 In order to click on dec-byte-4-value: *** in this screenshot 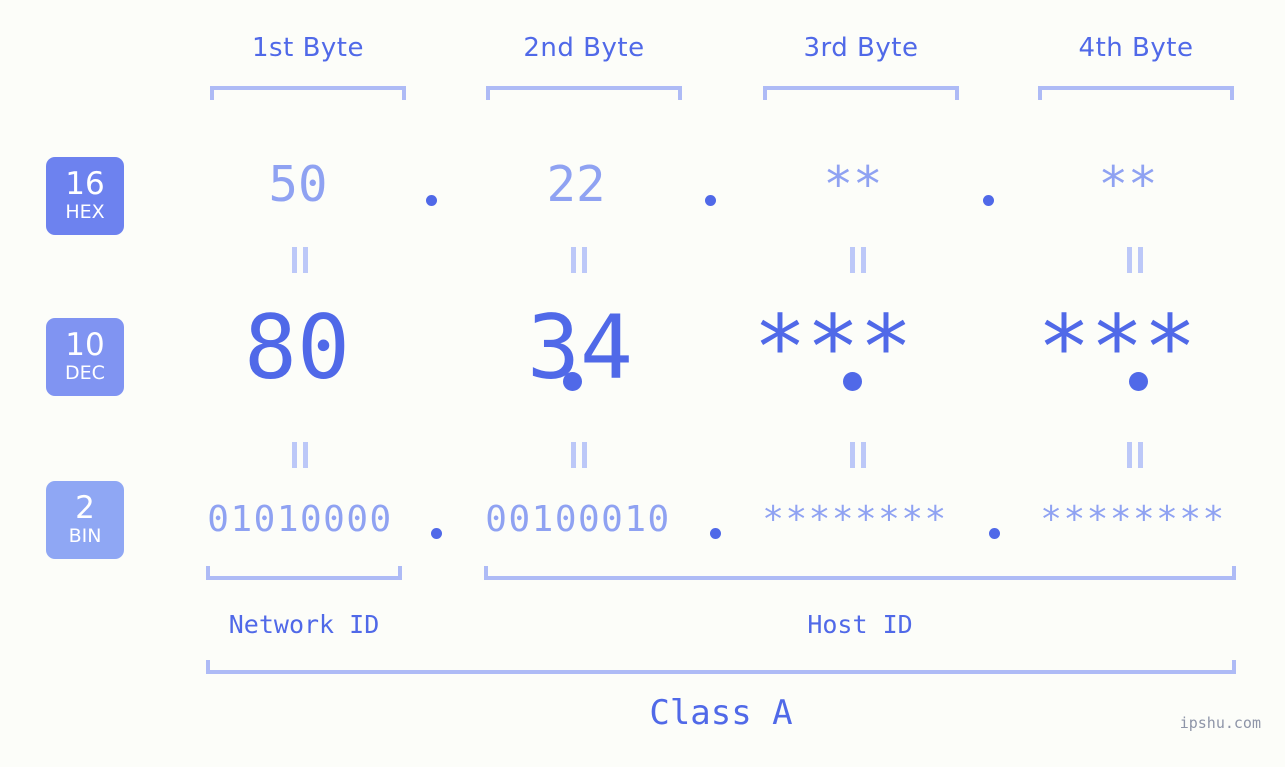, I will do `click(1117, 347)`.